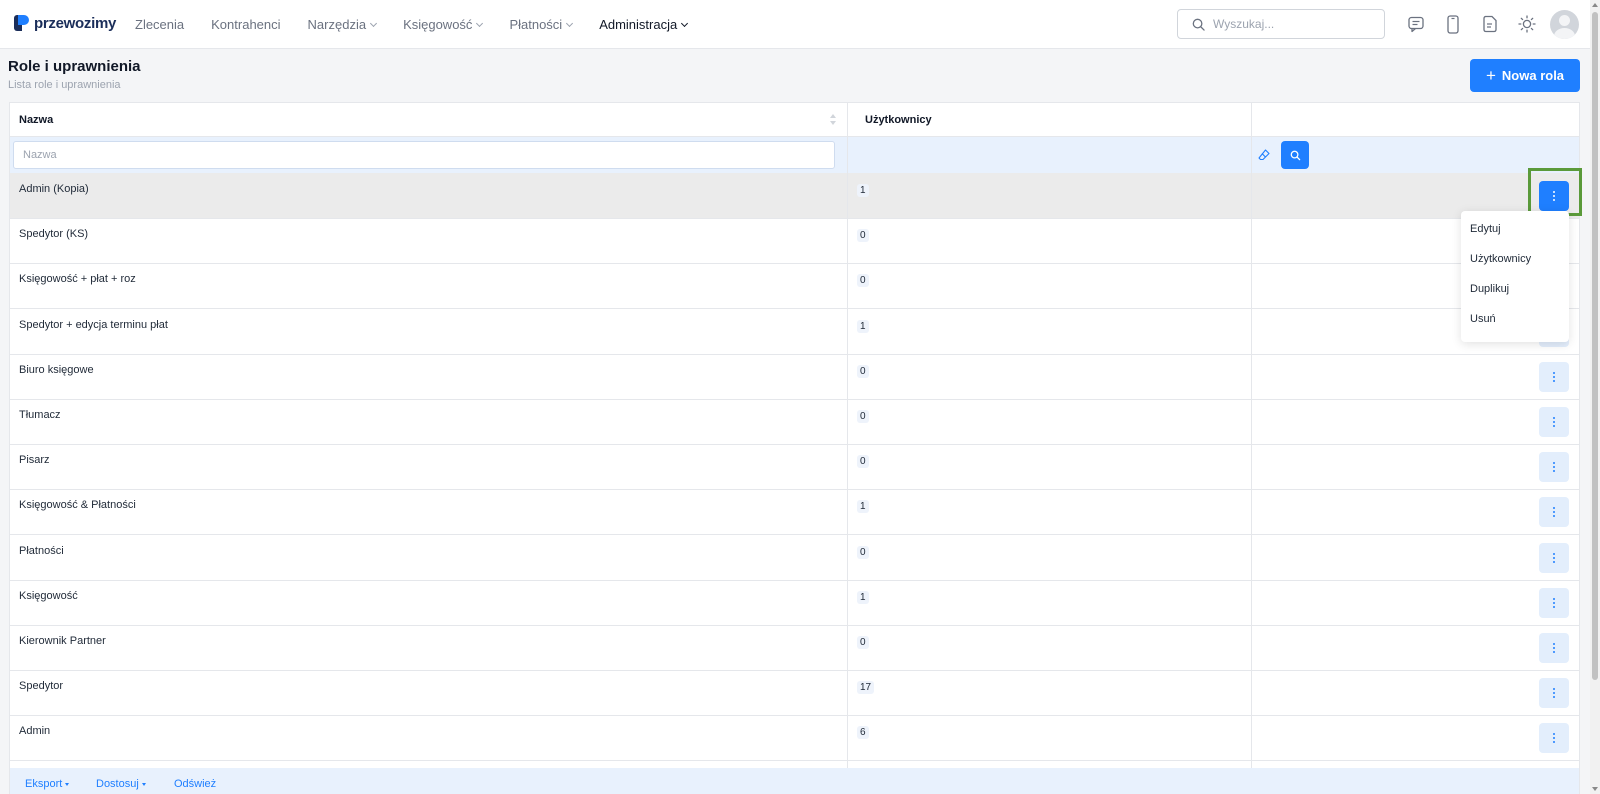 The height and width of the screenshot is (794, 1600). Describe the element at coordinates (794, 781) in the screenshot. I see `table-footer: Eksport Dostosuj Odśwież` at that location.